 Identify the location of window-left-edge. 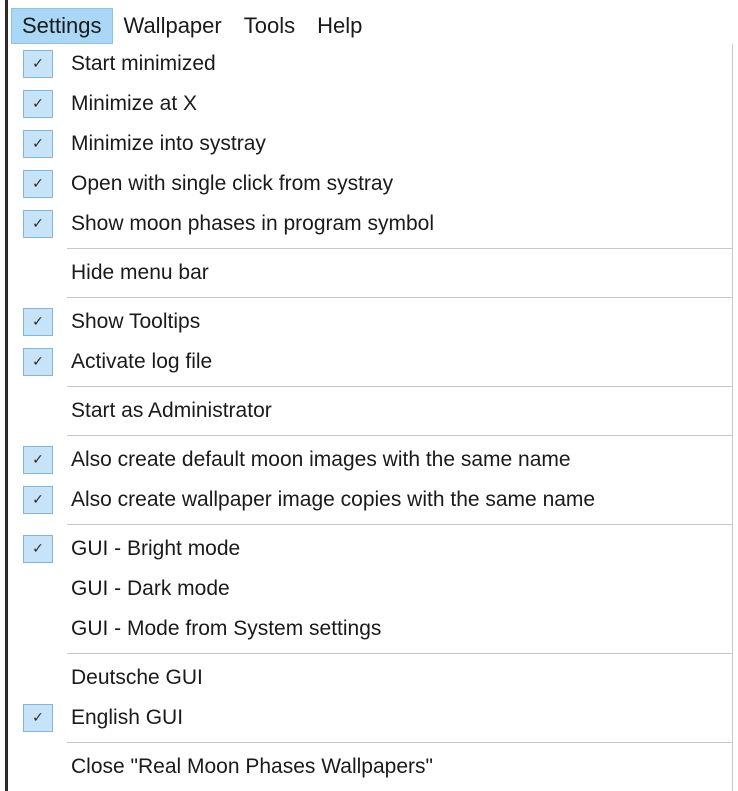
(4, 395).